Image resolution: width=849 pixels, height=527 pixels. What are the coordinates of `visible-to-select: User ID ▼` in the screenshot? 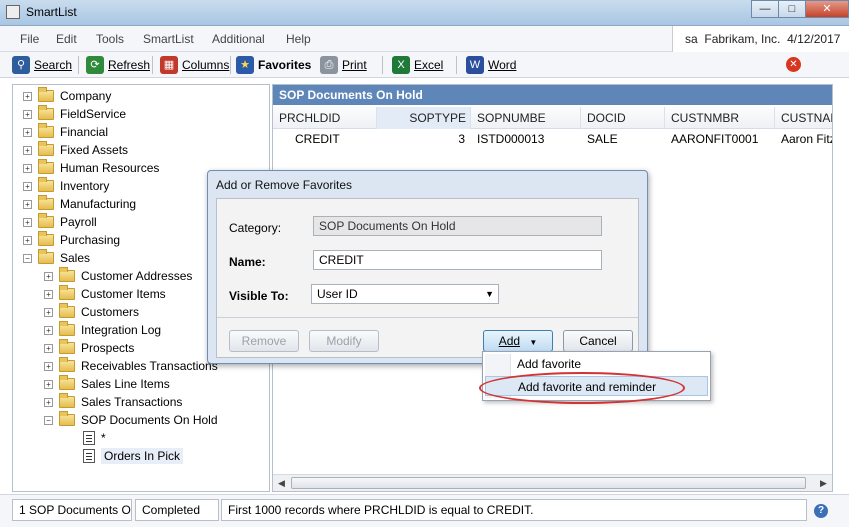 It's located at (405, 294).